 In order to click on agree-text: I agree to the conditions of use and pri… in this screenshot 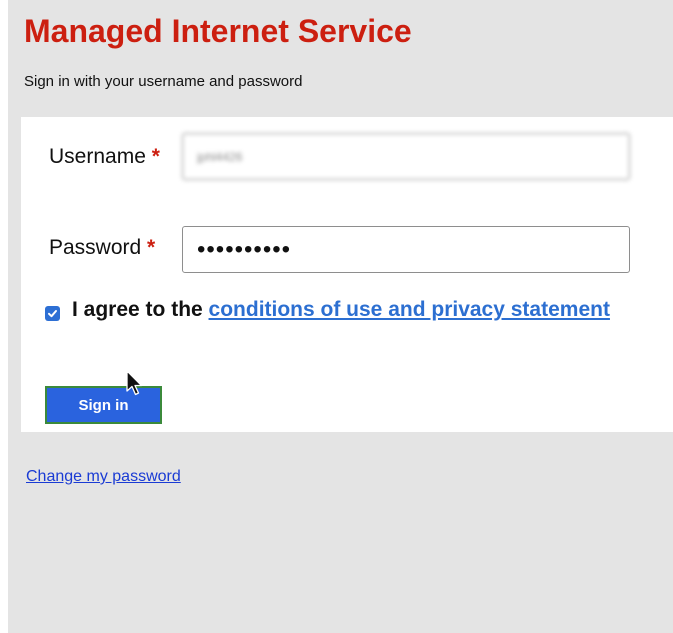, I will do `click(341, 310)`.